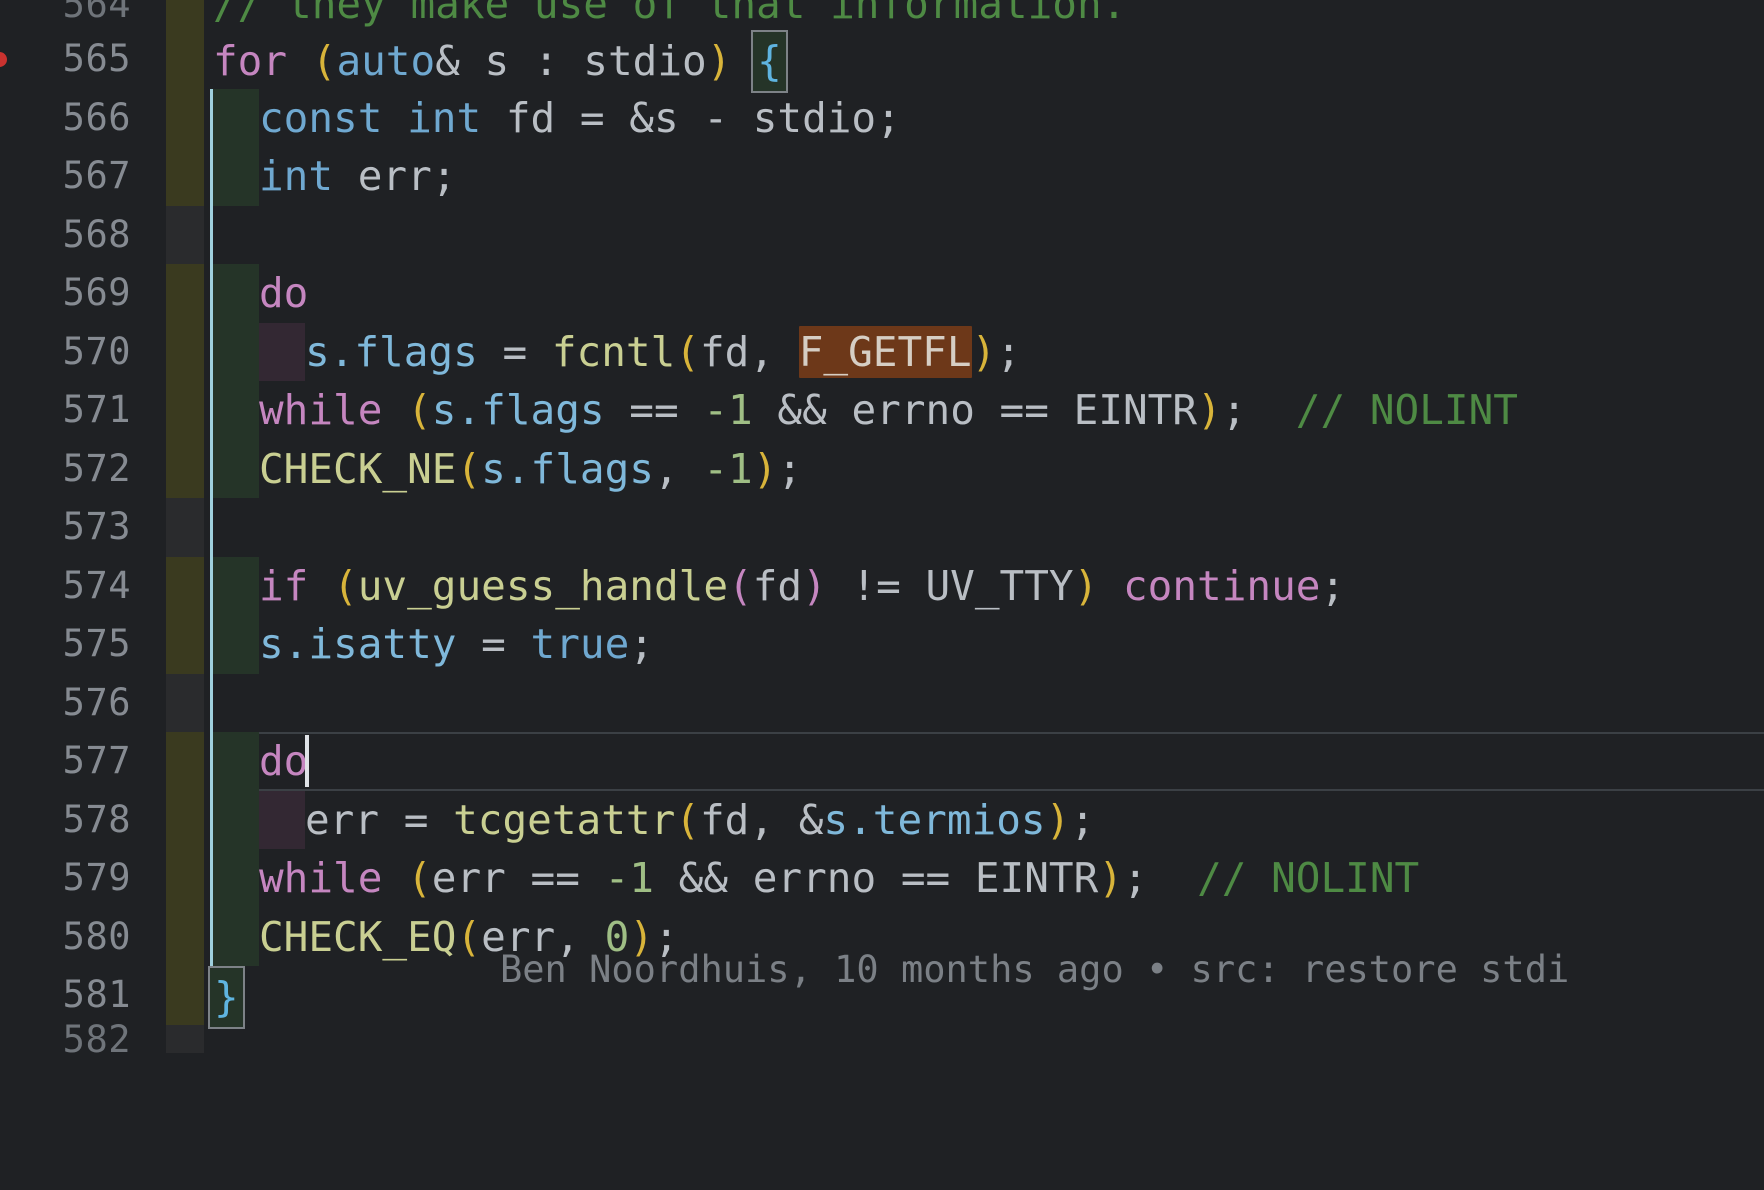  Describe the element at coordinates (882, 936) in the screenshot. I see `code-line-580: 580 CHECK_EQ(err, 0);` at that location.